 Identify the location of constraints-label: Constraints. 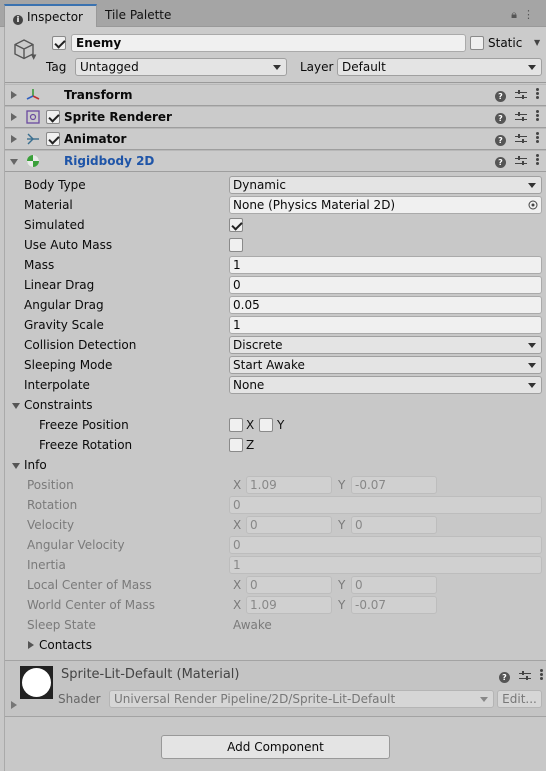
(58, 405).